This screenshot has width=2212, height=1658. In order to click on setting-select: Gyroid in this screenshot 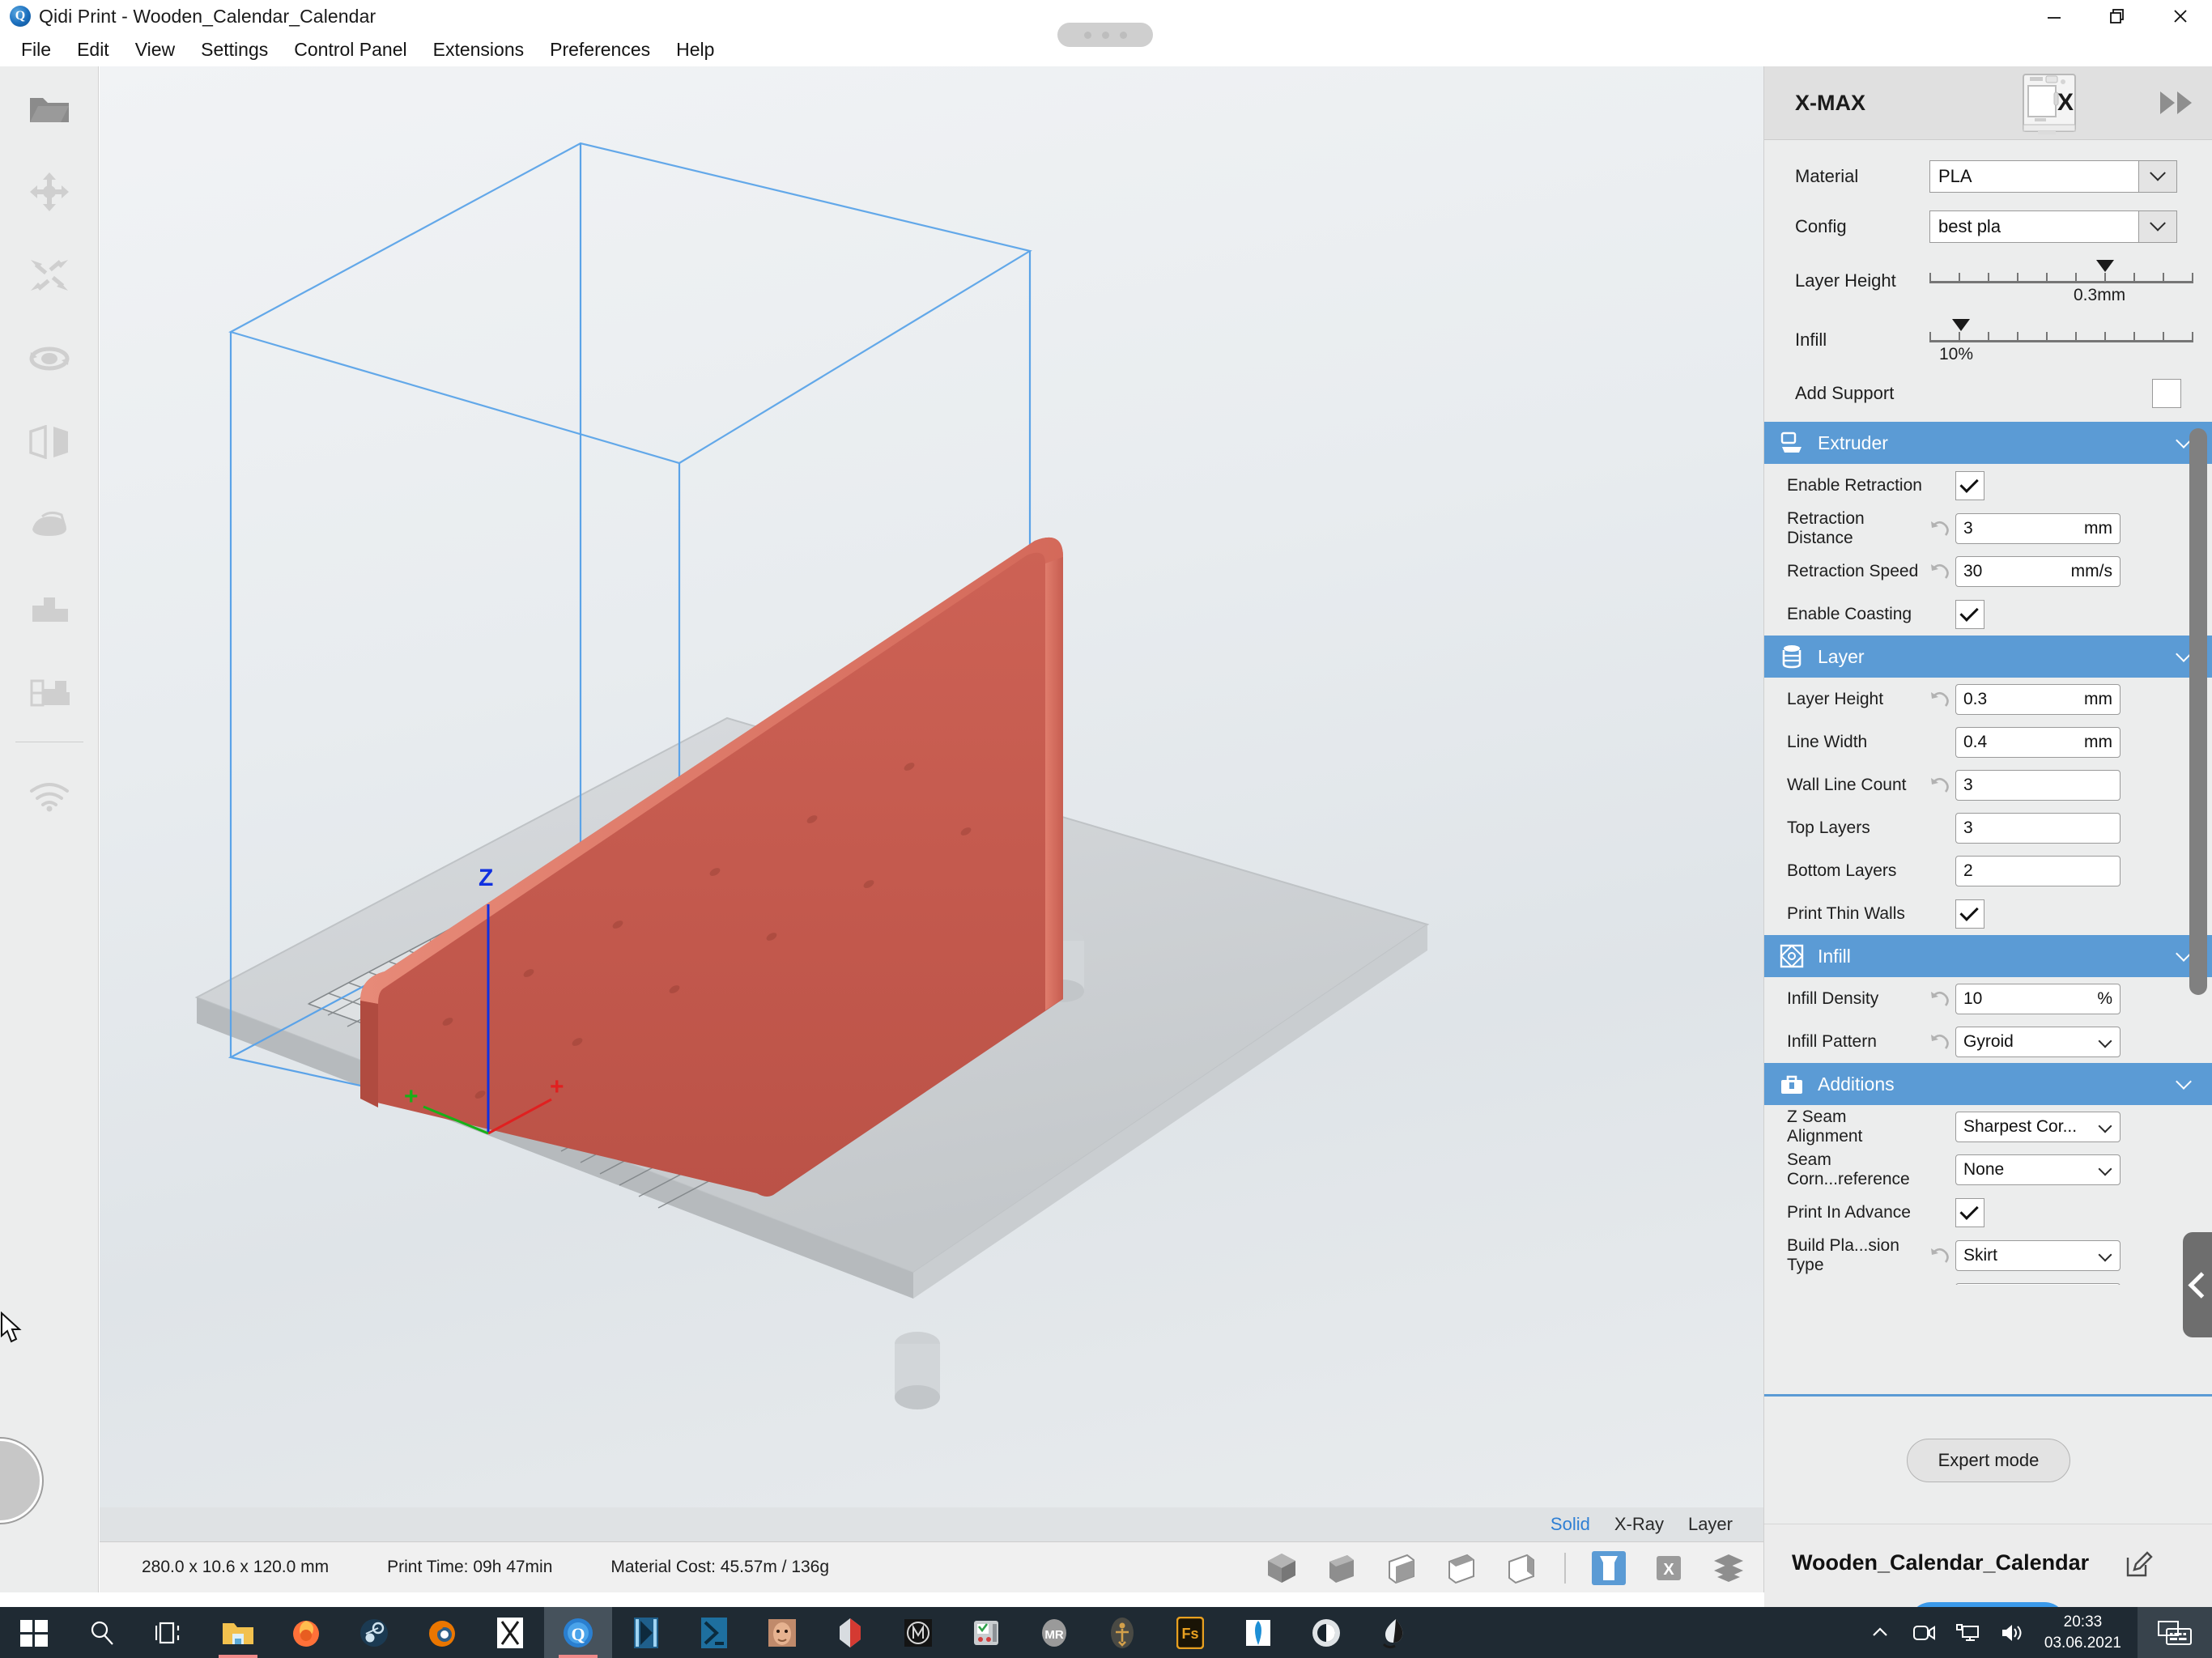, I will do `click(2038, 1041)`.